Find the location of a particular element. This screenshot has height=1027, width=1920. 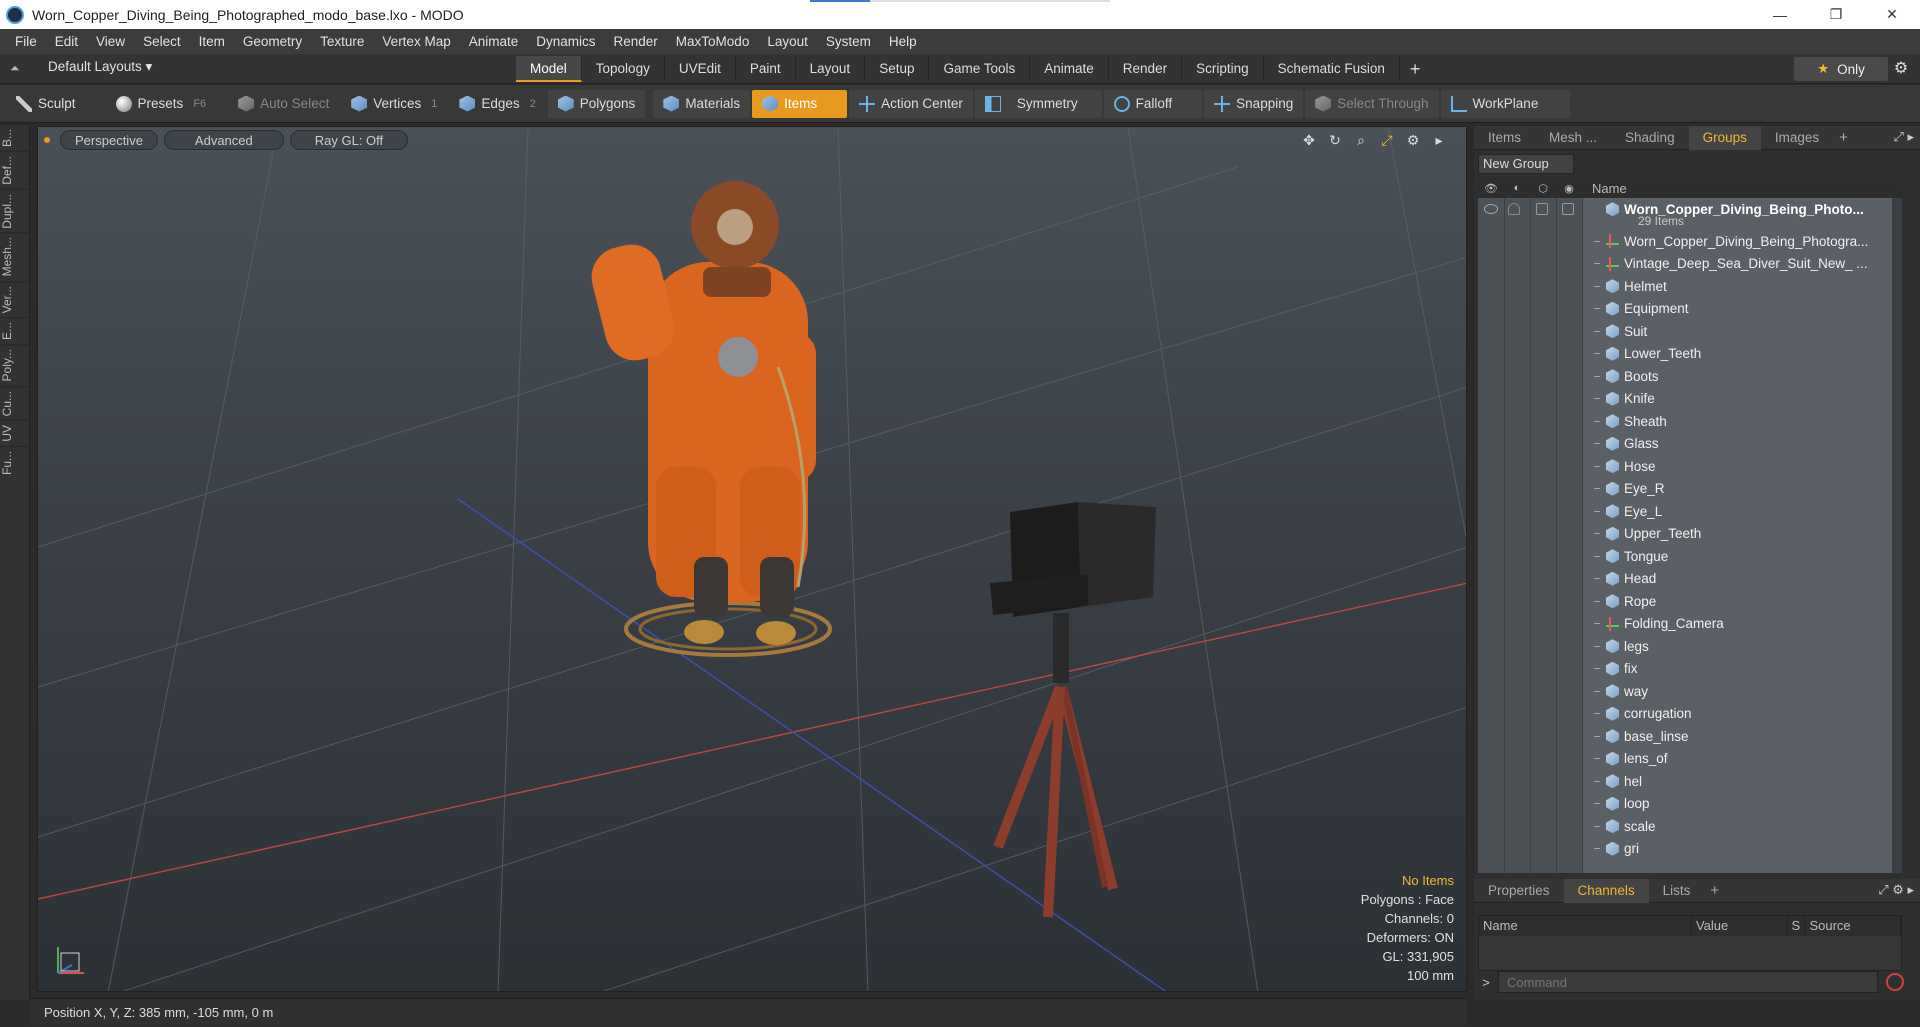

bottom-tab-2: Lists is located at coordinates (1677, 891).